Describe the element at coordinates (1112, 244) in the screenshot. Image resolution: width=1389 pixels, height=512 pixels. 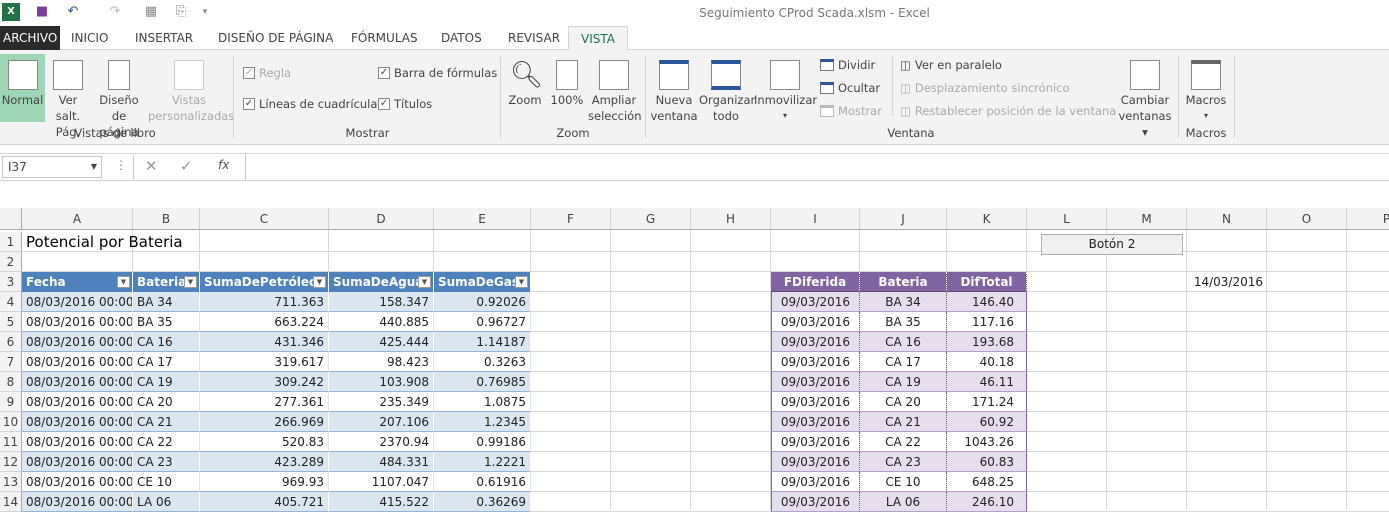
I see `boton-2-button: Botón 2` at that location.